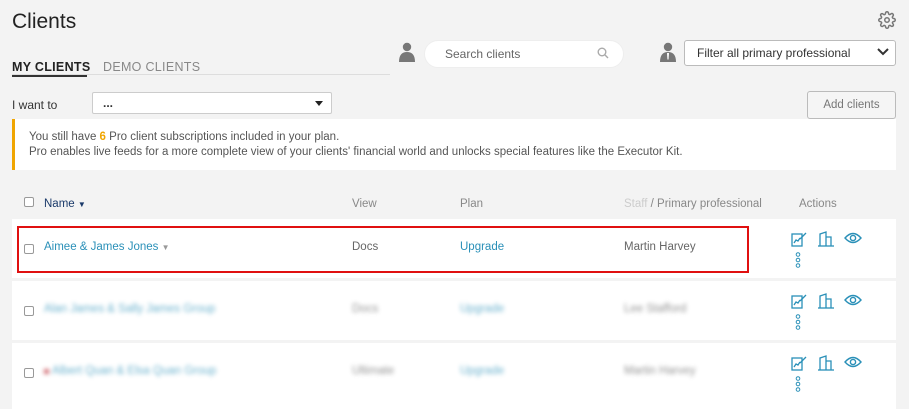 The height and width of the screenshot is (409, 909). I want to click on person-icon, so click(407, 52).